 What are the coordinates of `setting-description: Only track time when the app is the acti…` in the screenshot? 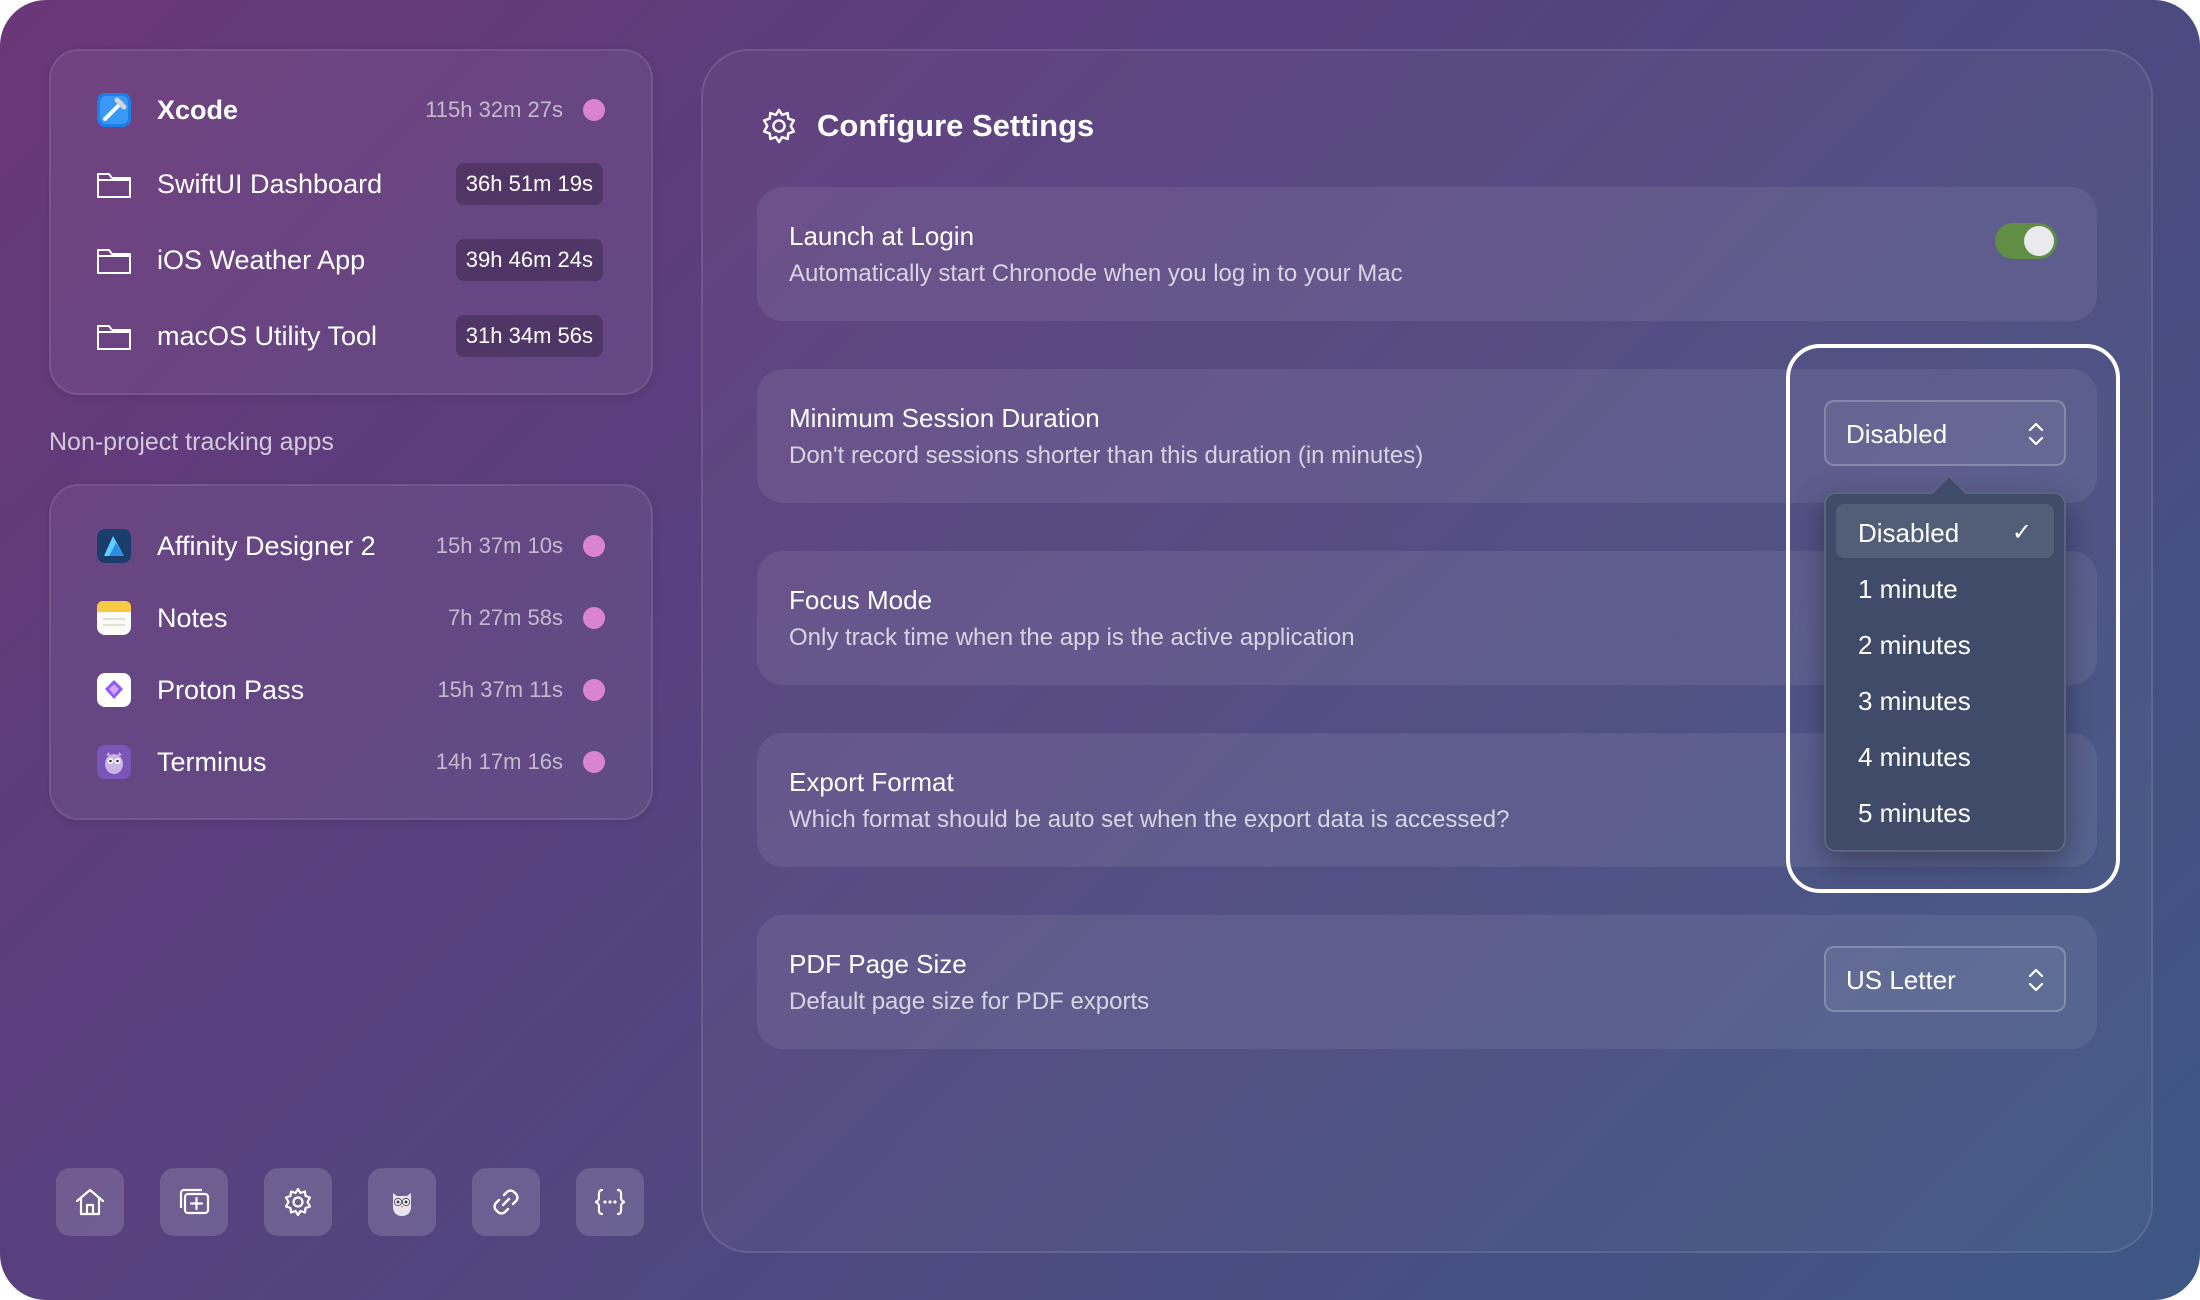 It's located at (1072, 637).